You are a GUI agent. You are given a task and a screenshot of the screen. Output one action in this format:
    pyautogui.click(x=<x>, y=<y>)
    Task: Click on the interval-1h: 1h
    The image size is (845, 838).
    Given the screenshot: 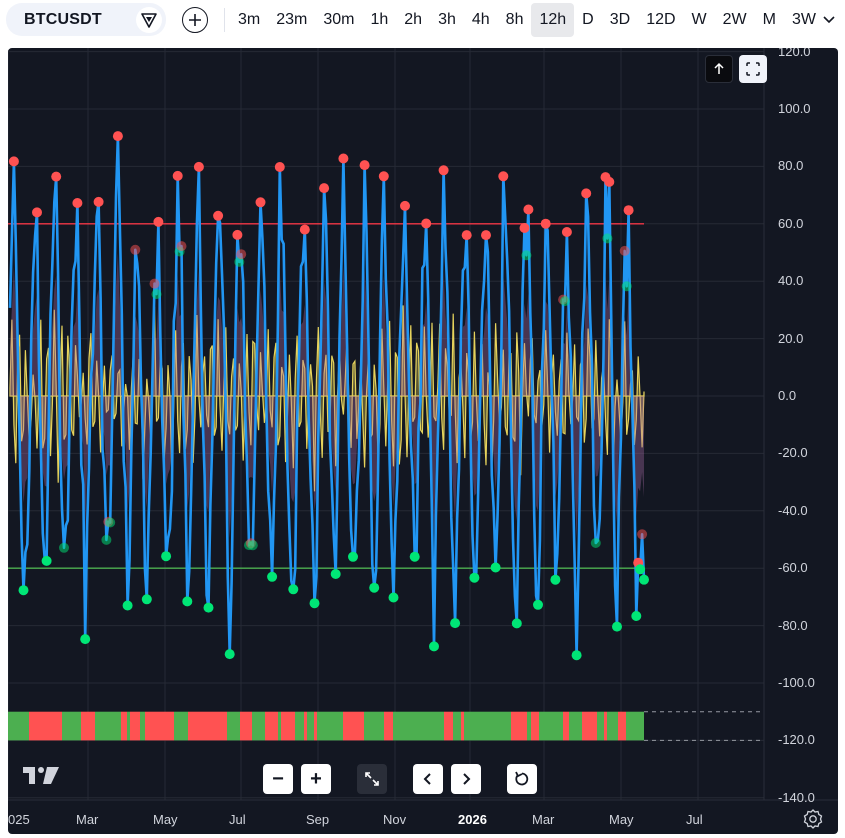 What is the action you would take?
    pyautogui.click(x=379, y=20)
    